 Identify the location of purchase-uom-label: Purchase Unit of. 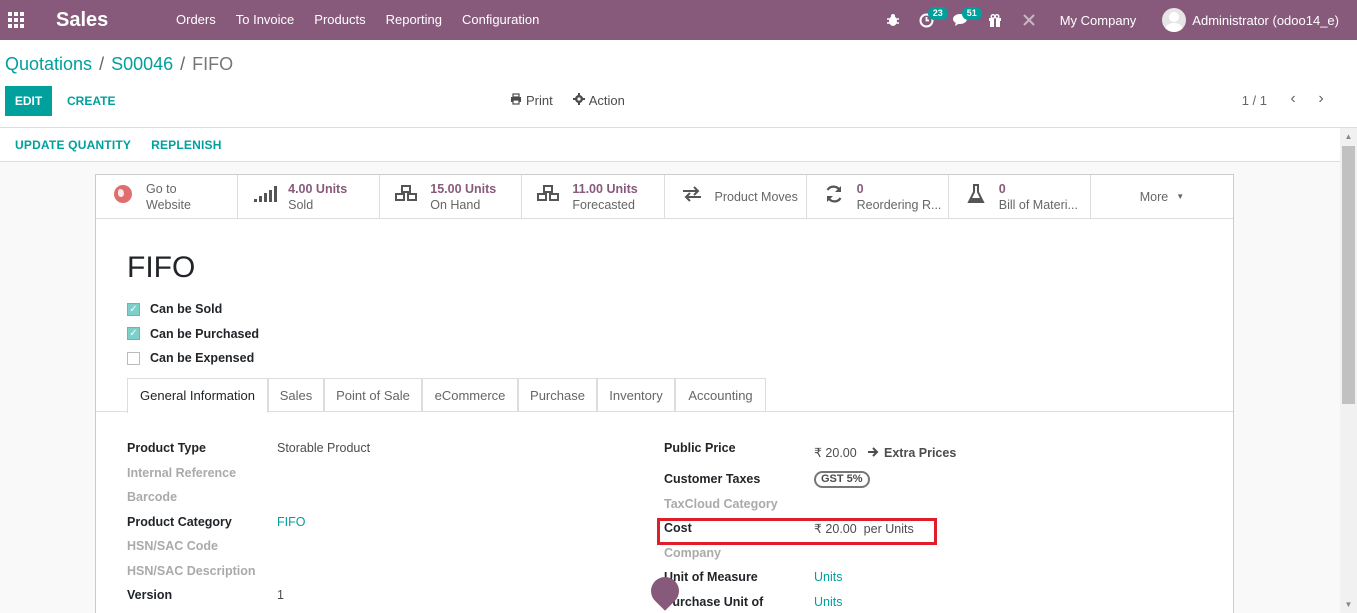
(714, 602).